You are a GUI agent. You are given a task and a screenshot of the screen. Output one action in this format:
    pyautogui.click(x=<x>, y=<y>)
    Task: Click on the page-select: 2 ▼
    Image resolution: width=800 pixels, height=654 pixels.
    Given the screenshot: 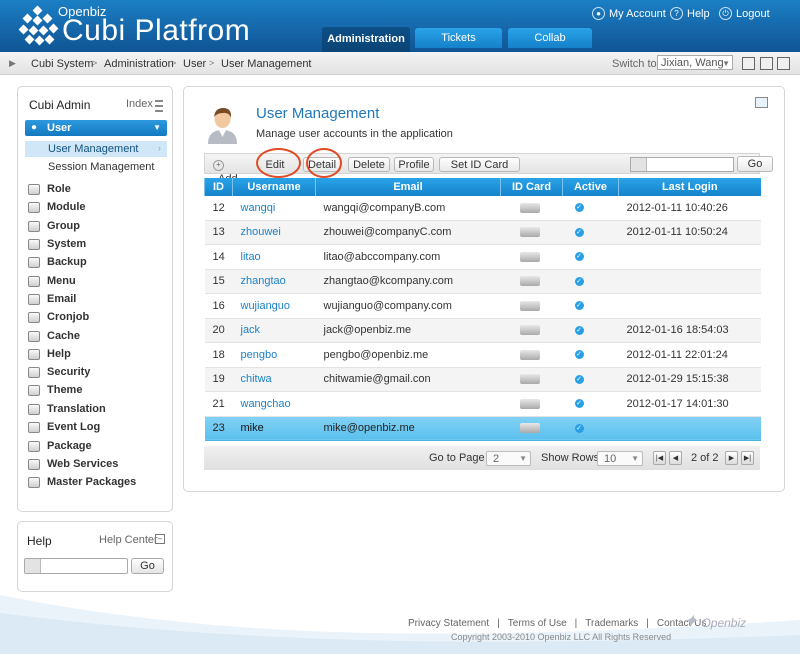 What is the action you would take?
    pyautogui.click(x=508, y=458)
    